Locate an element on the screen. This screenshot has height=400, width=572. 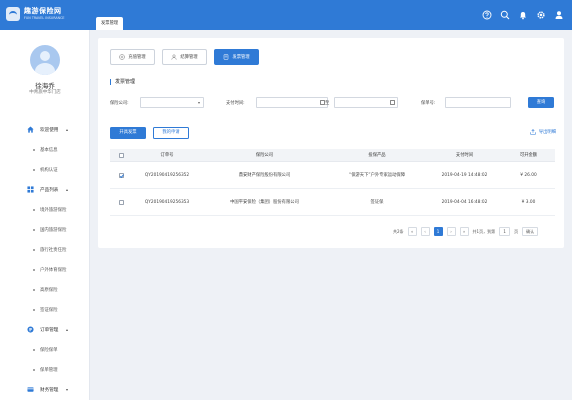
export-label: 导出明细 is located at coordinates (547, 132).